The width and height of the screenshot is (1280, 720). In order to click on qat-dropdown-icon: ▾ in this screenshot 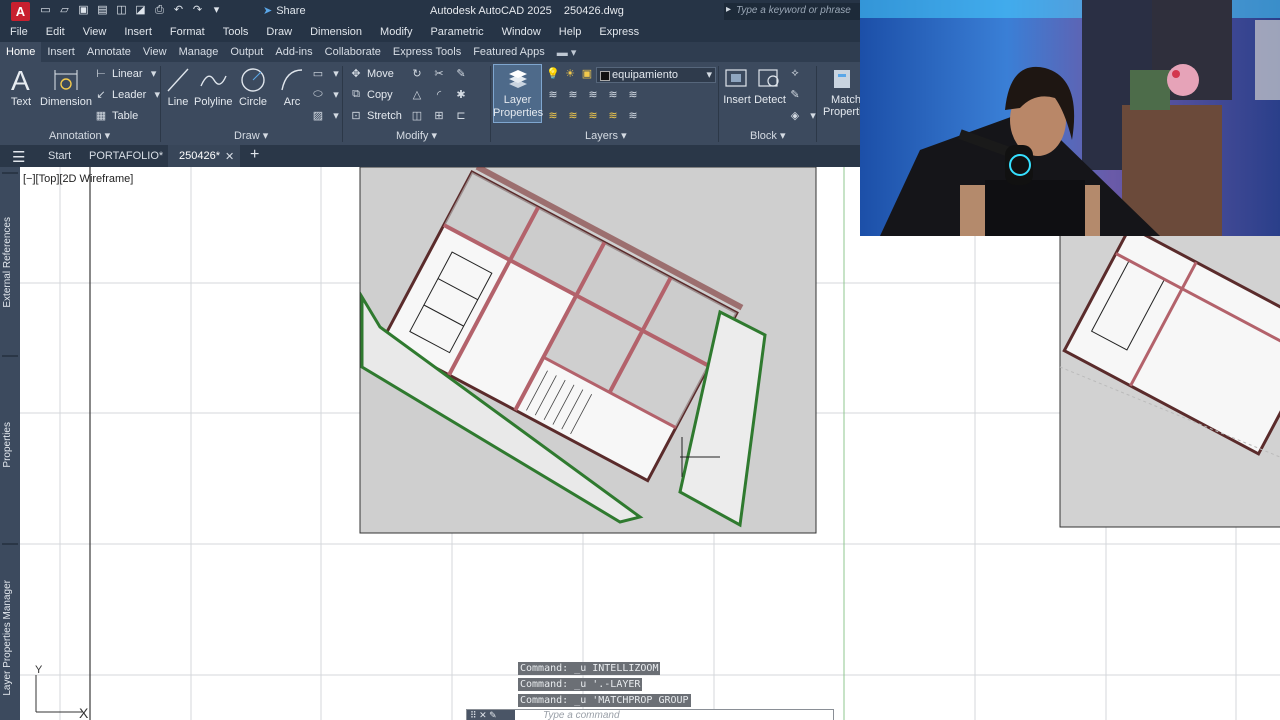, I will do `click(216, 10)`.